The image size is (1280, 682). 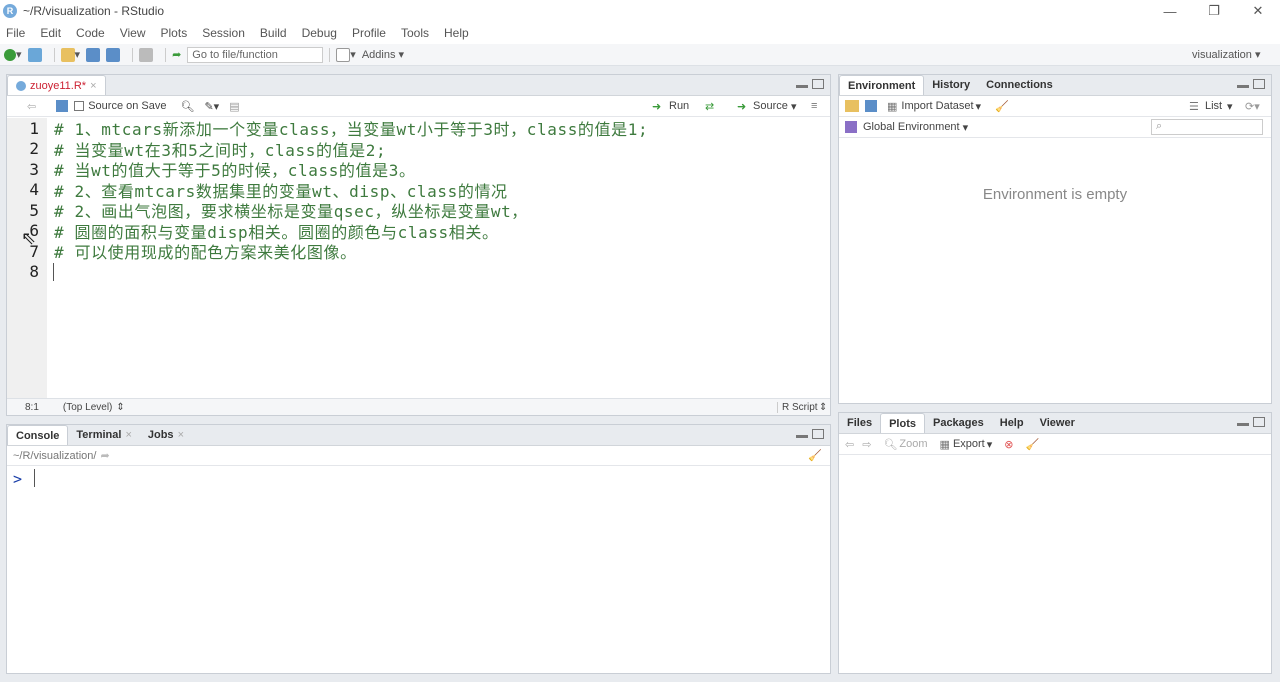 What do you see at coordinates (79, 106) in the screenshot?
I see `source-on-save-checkbox` at bounding box center [79, 106].